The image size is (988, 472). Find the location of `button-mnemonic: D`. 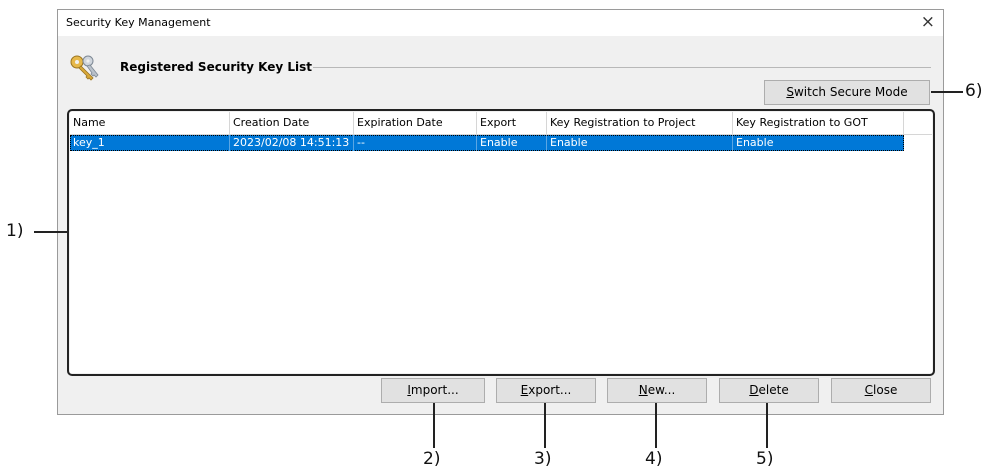

button-mnemonic: D is located at coordinates (754, 390).